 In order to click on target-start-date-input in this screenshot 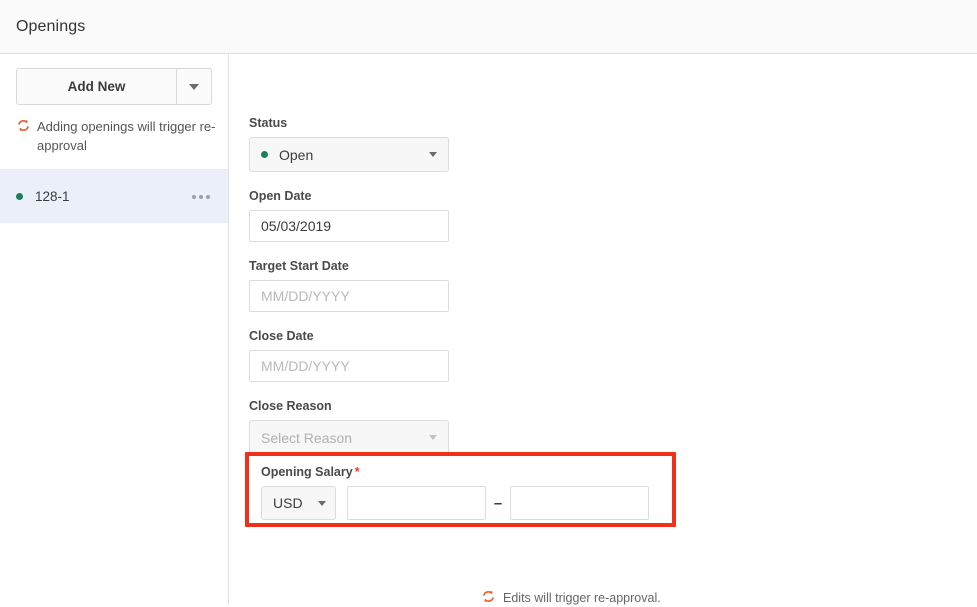, I will do `click(349, 296)`.